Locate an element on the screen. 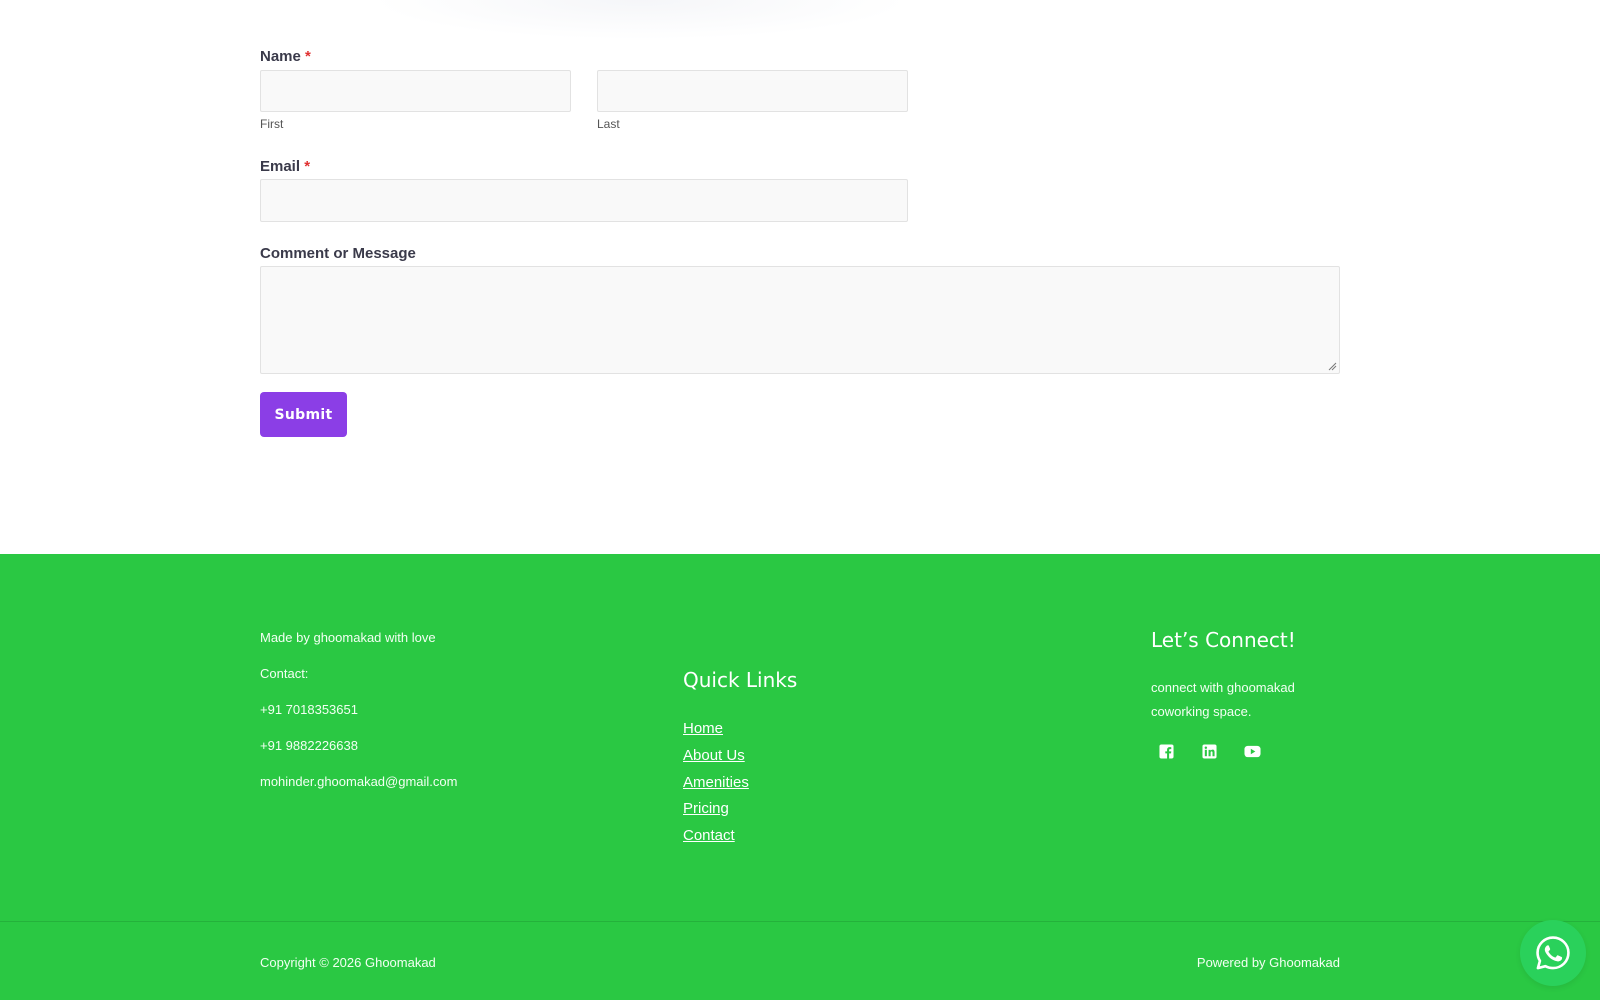 The image size is (1600, 1000). decorative-shadow is located at coordinates (640, 20).